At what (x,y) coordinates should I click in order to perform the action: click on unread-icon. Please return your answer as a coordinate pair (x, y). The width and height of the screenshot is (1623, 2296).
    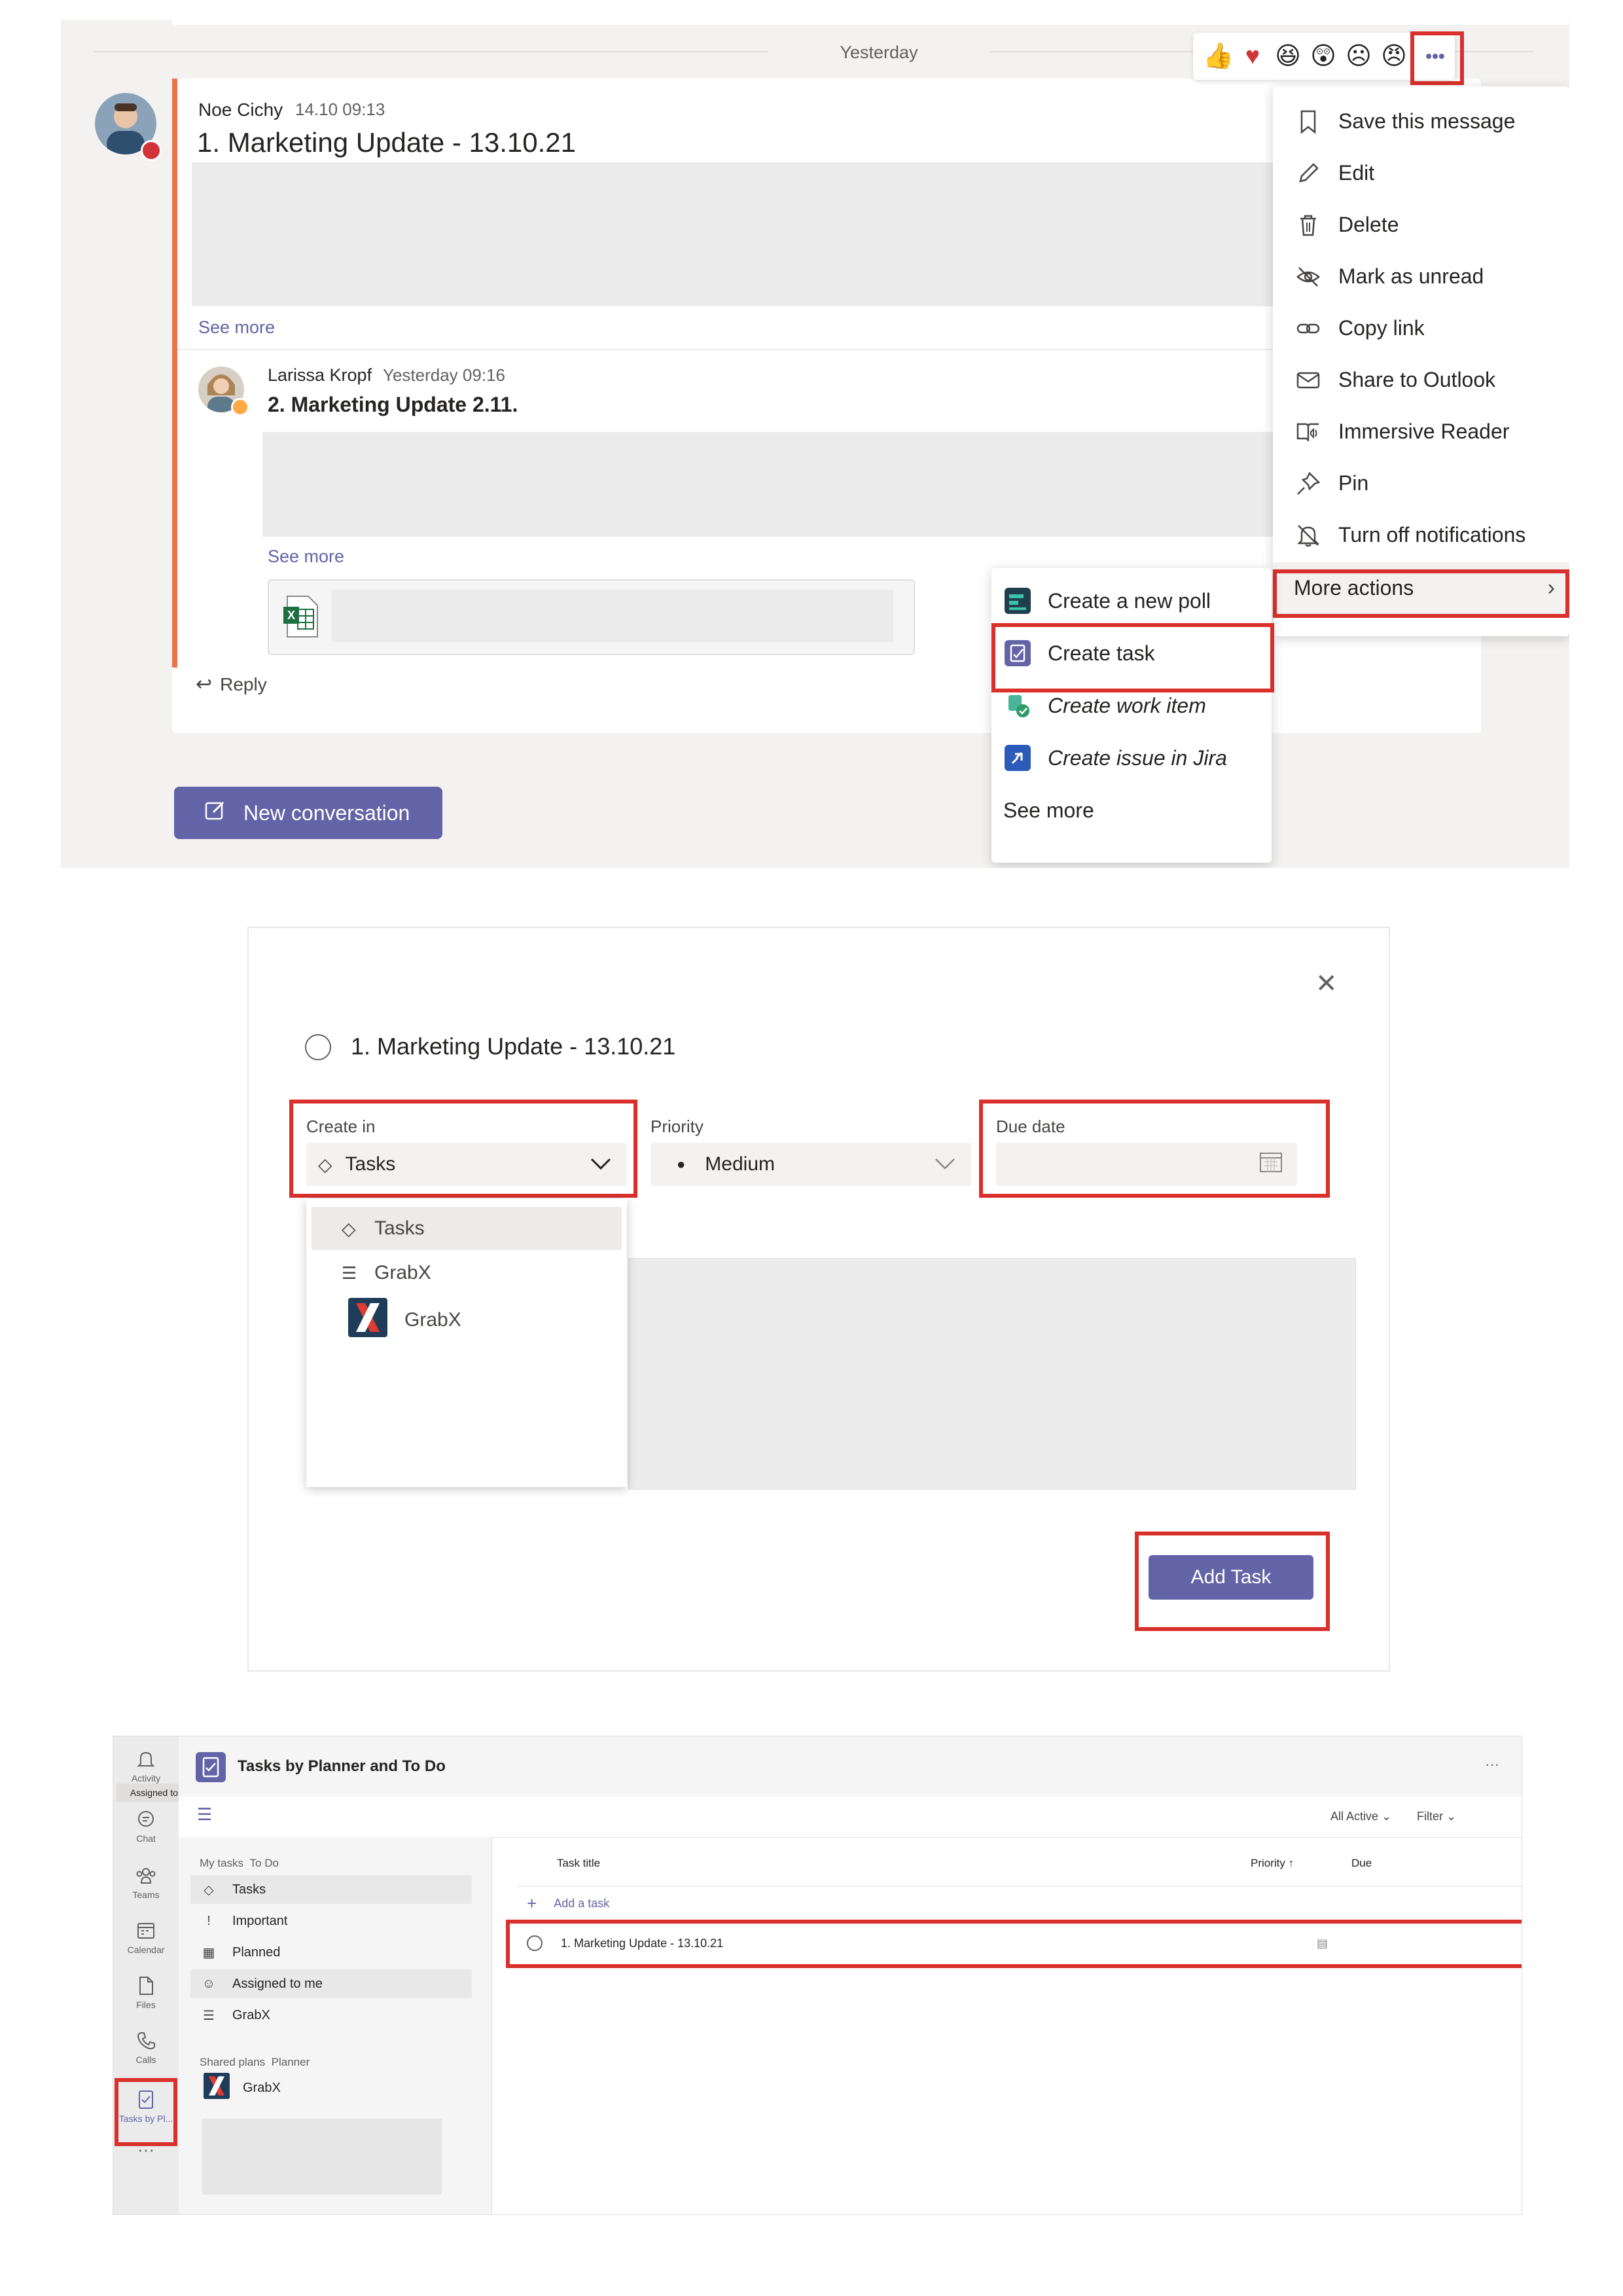
    Looking at the image, I should click on (1308, 276).